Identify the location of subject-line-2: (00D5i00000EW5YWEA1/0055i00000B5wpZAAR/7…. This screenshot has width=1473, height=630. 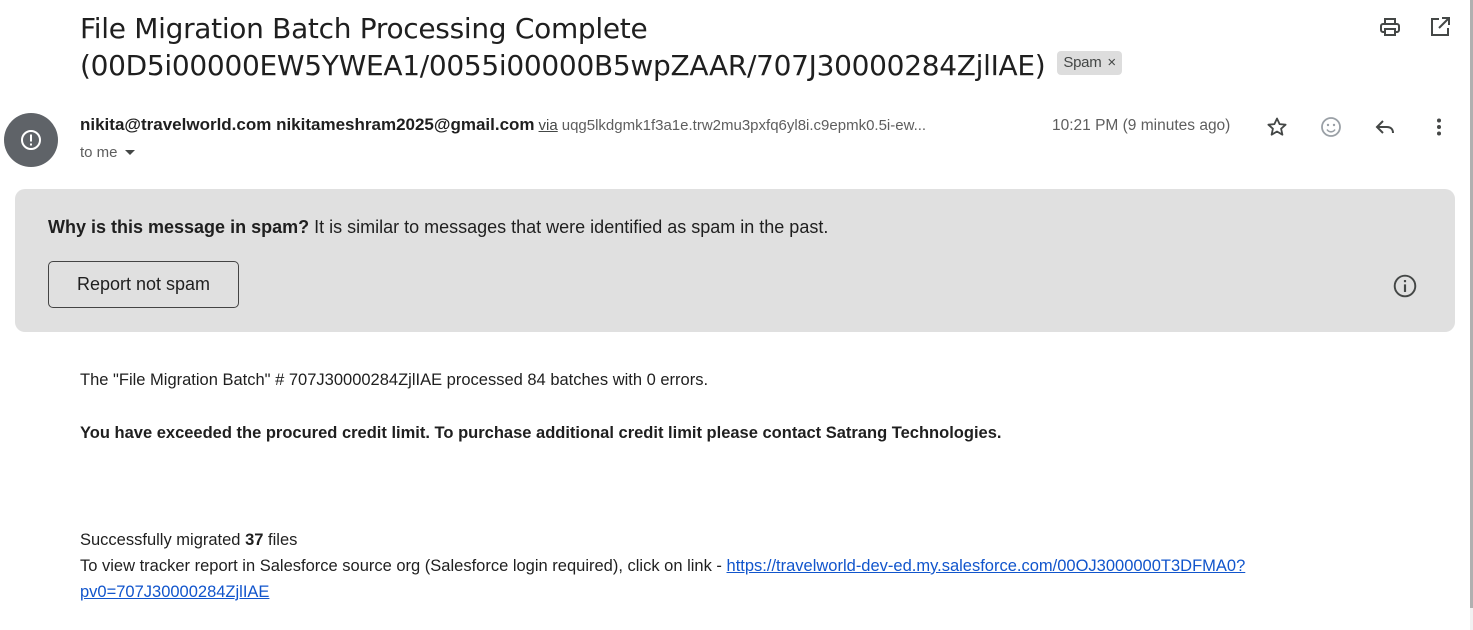
(670, 65).